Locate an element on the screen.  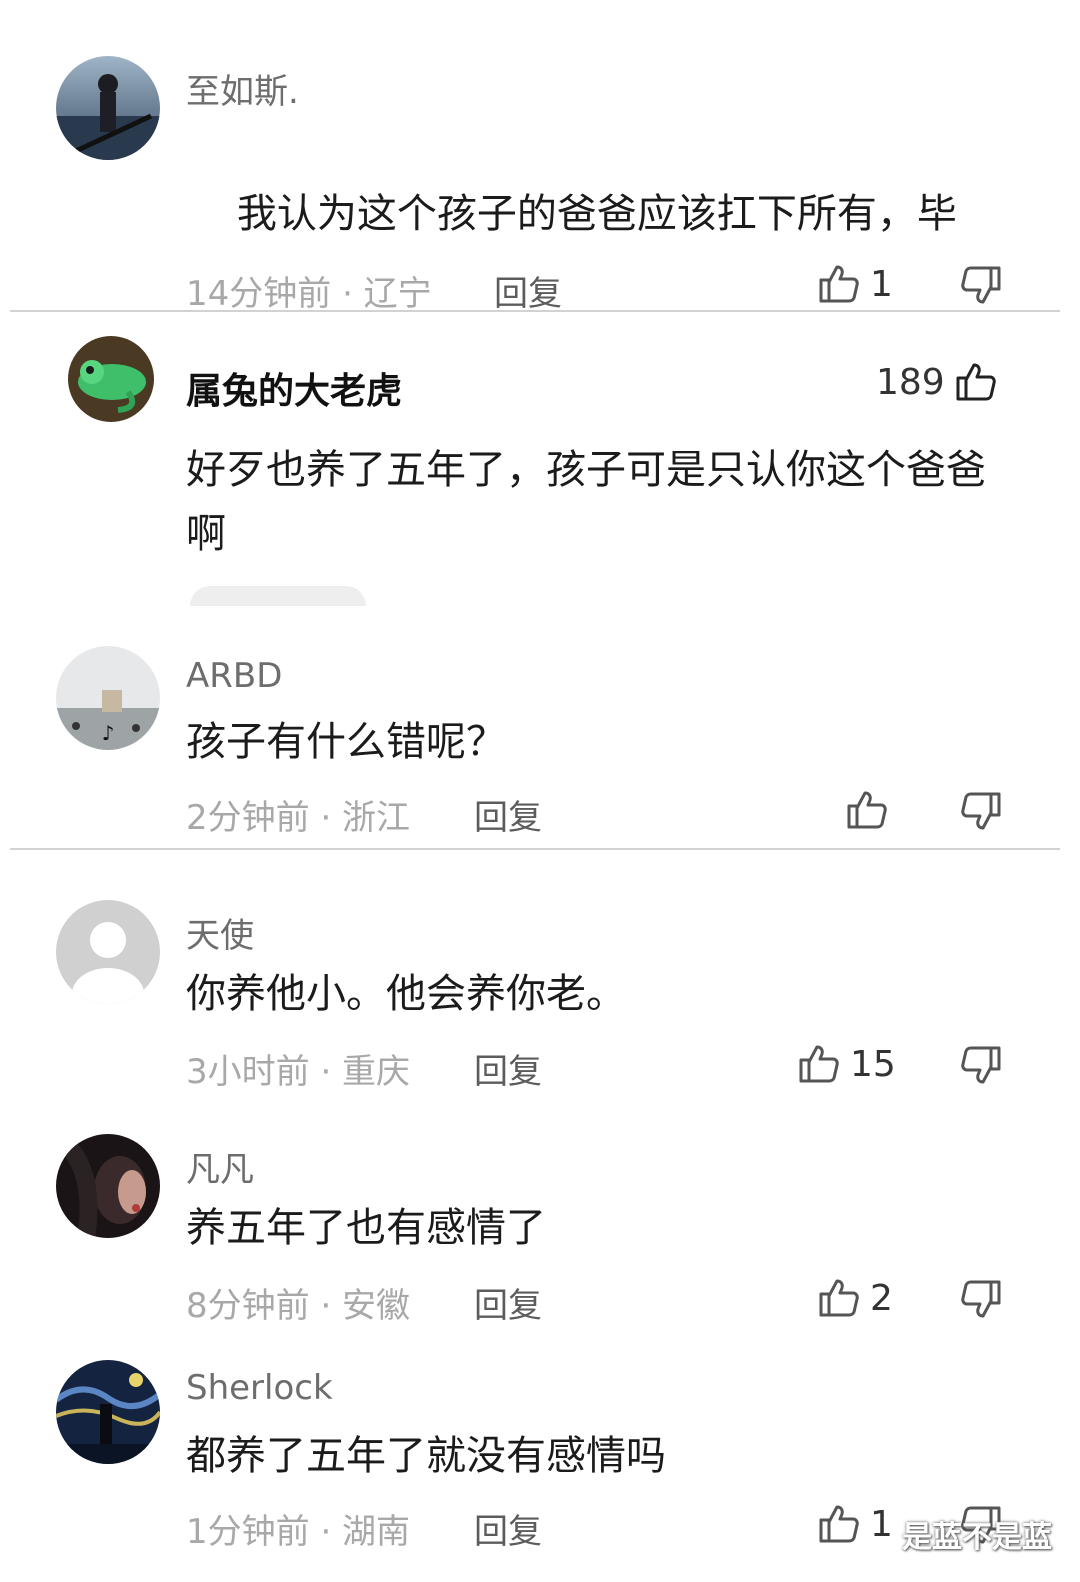
replies-pill is located at coordinates (278, 596).